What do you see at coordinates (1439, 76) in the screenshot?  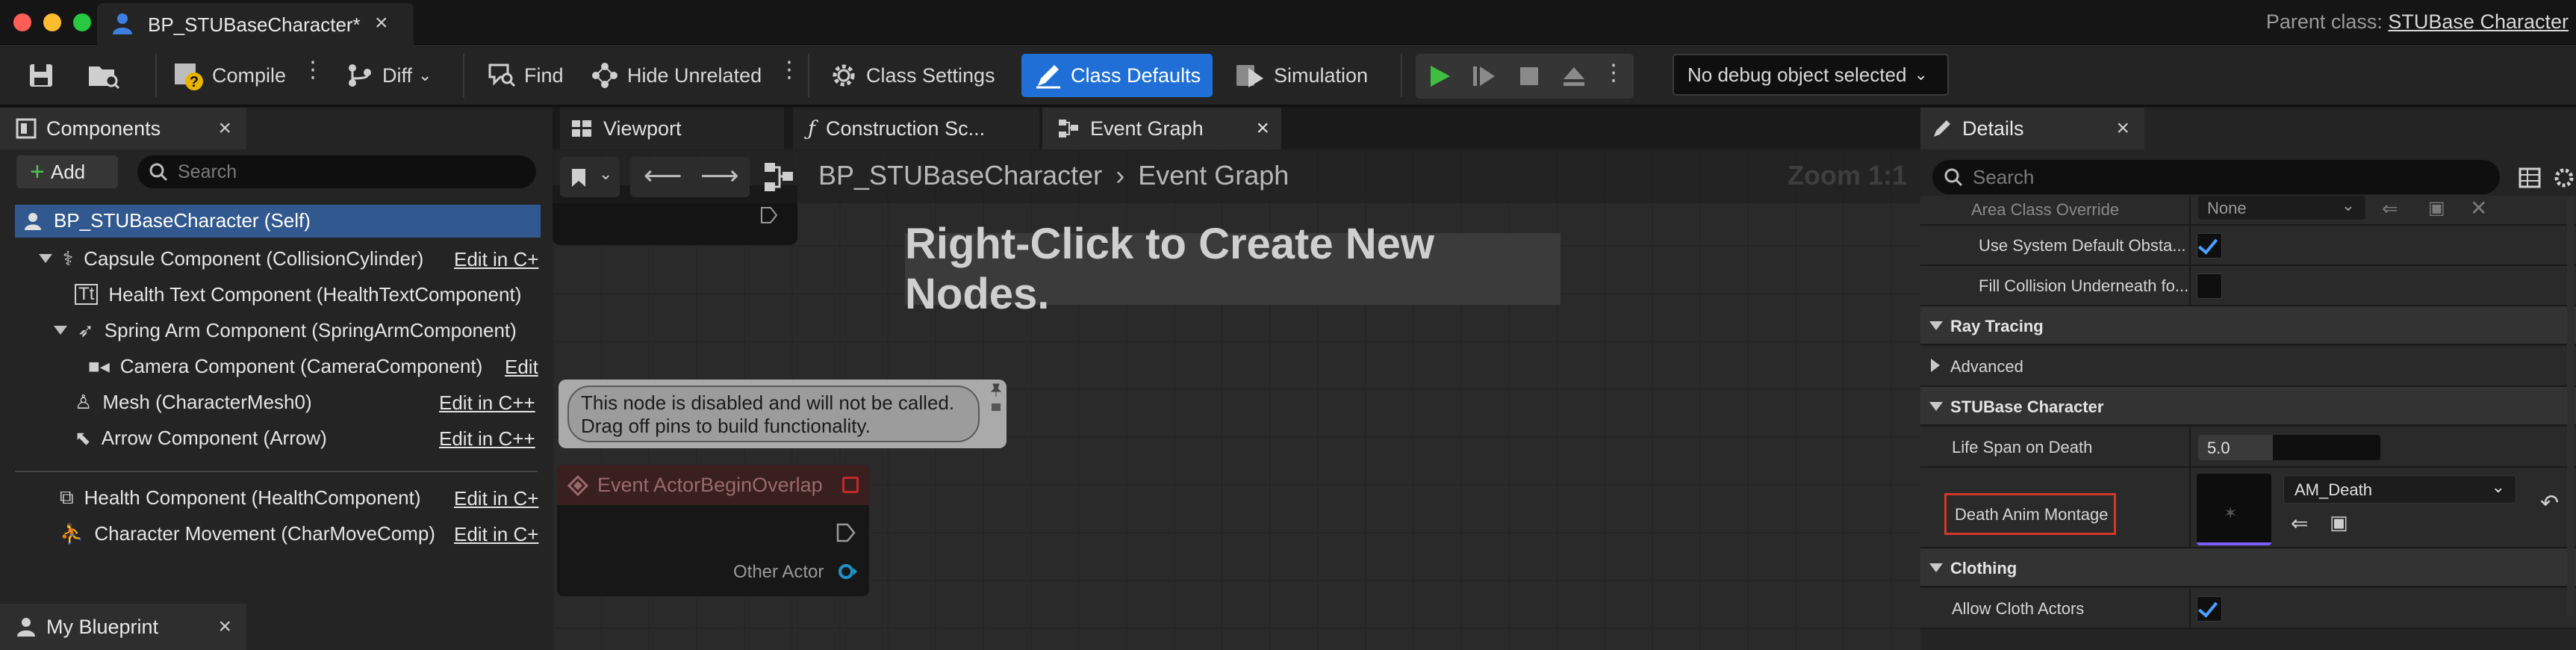 I see `play-icon` at bounding box center [1439, 76].